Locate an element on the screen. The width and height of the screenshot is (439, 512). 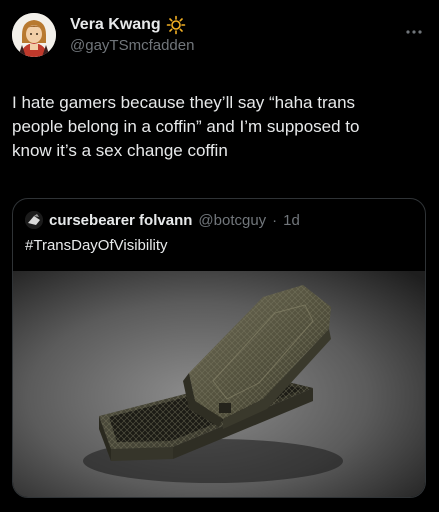
quote-timestamp: 1d is located at coordinates (291, 220).